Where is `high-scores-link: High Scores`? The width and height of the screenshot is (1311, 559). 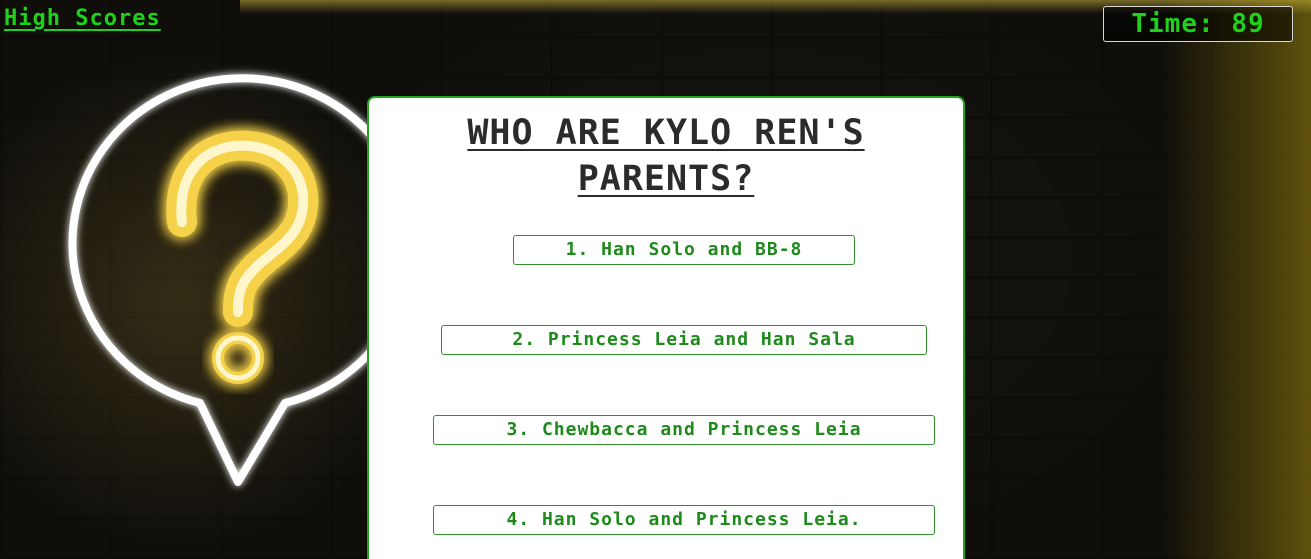 high-scores-link: High Scores is located at coordinates (82, 18).